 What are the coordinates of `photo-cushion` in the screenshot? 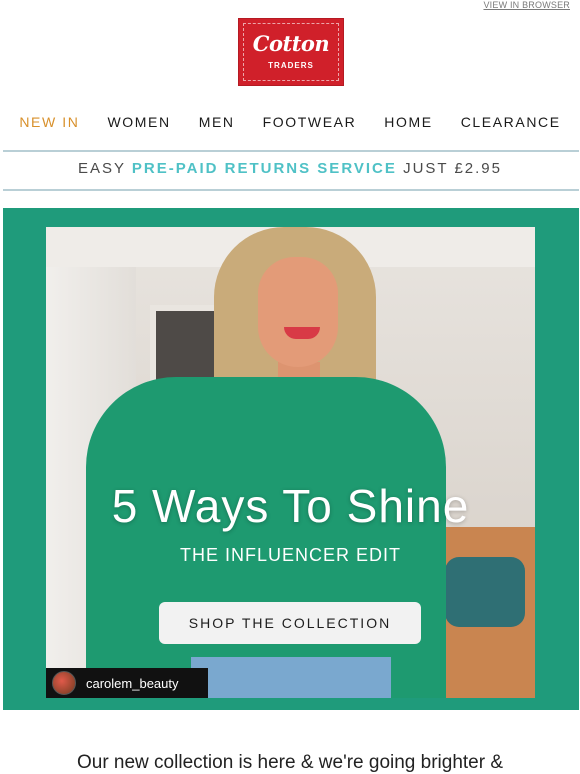 It's located at (485, 592).